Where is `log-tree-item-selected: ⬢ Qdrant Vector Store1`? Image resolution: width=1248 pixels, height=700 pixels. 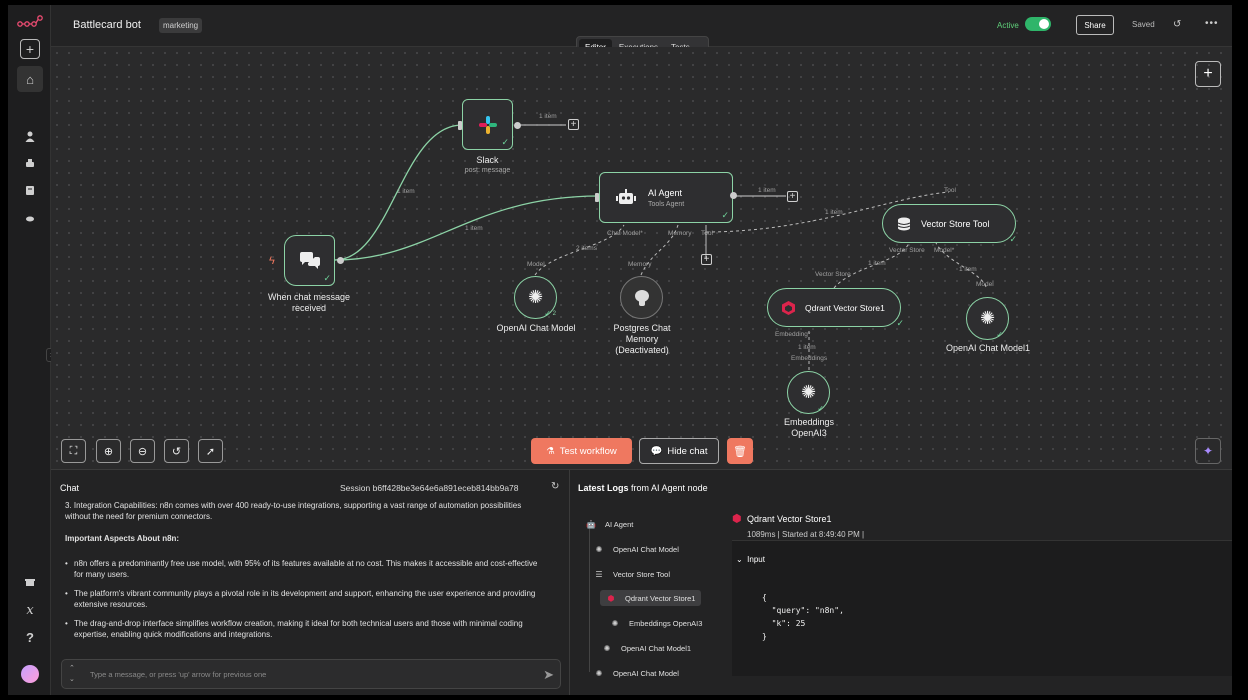
log-tree-item-selected: ⬢ Qdrant Vector Store1 is located at coordinates (651, 598).